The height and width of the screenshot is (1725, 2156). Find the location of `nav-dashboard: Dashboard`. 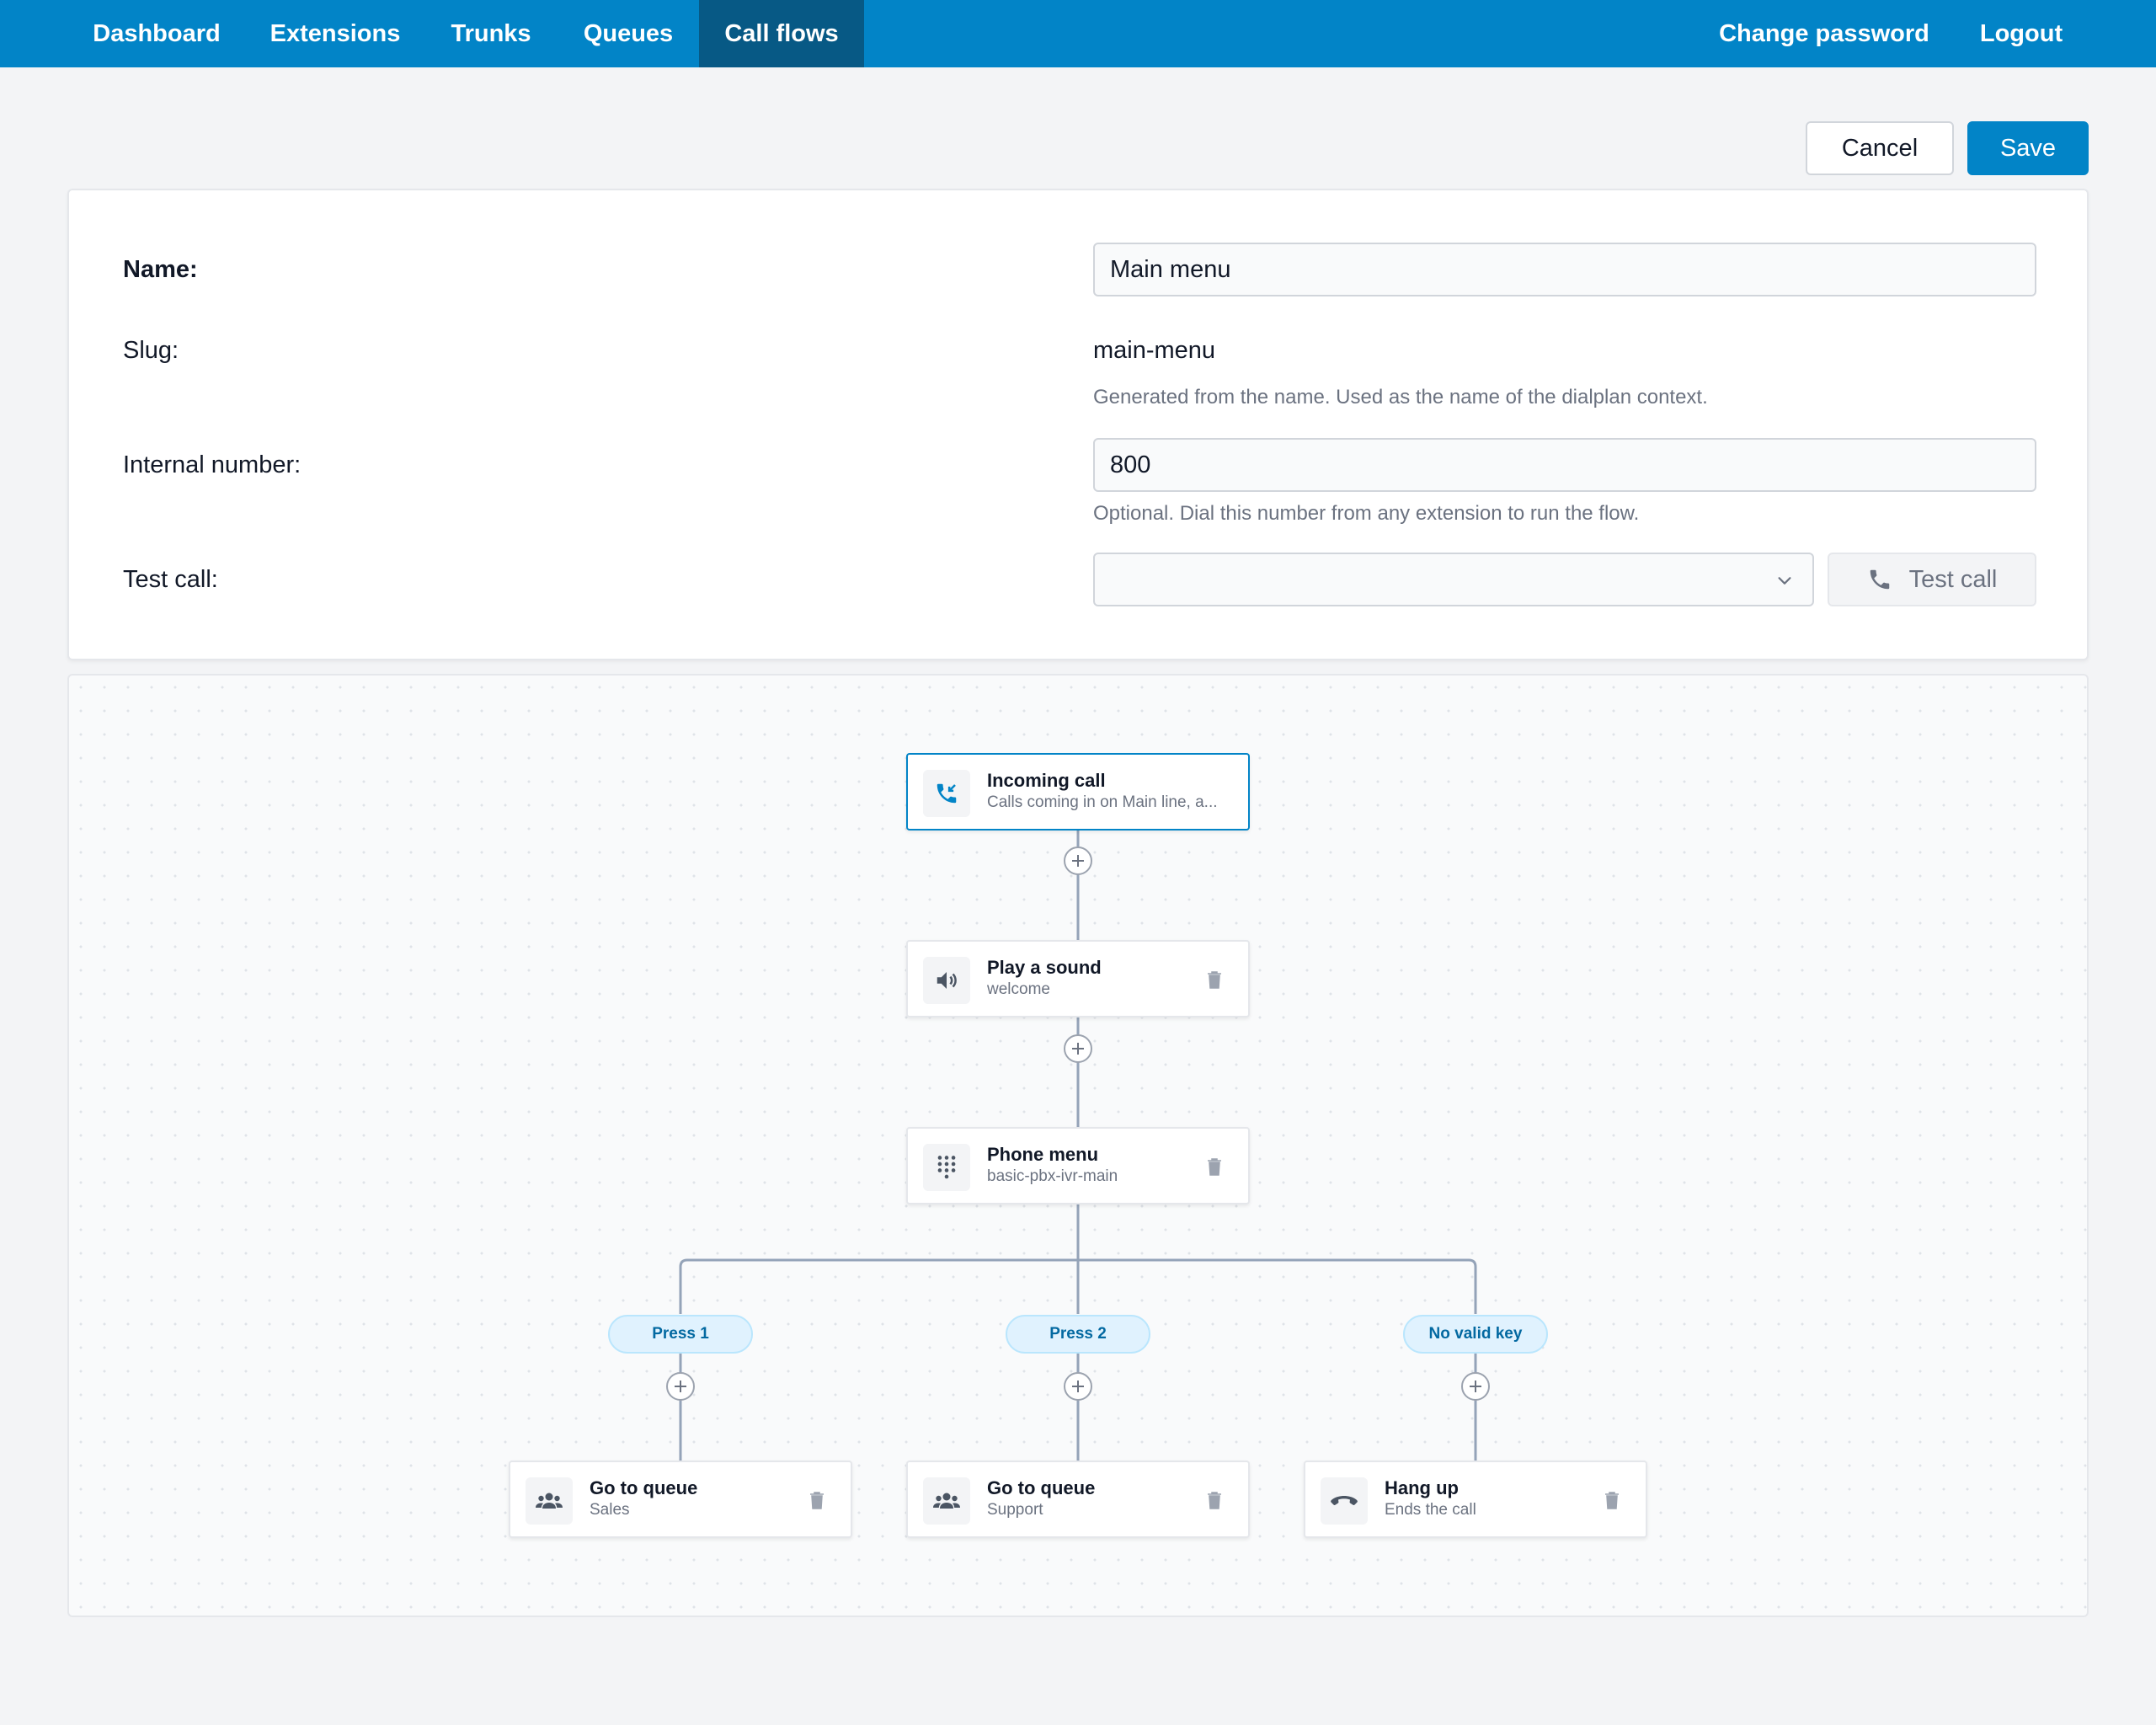

nav-dashboard: Dashboard is located at coordinates (156, 33).